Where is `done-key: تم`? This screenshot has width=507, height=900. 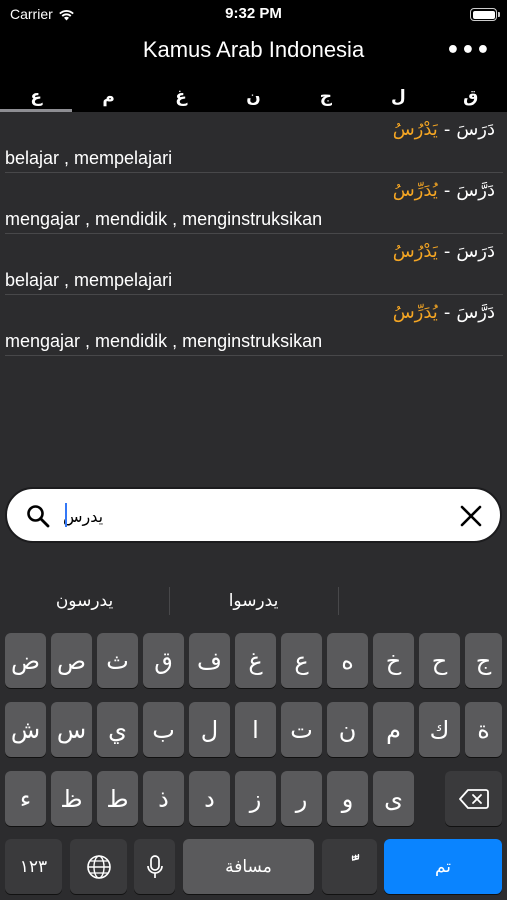 done-key: تم is located at coordinates (443, 866).